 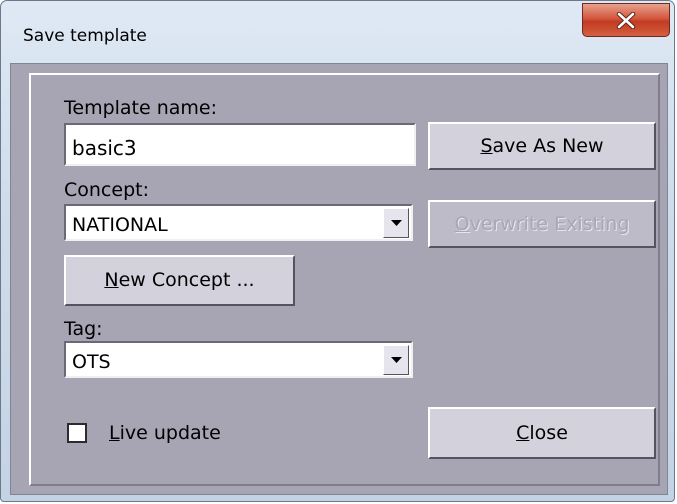 I want to click on live-update-checkbox, so click(x=77, y=433).